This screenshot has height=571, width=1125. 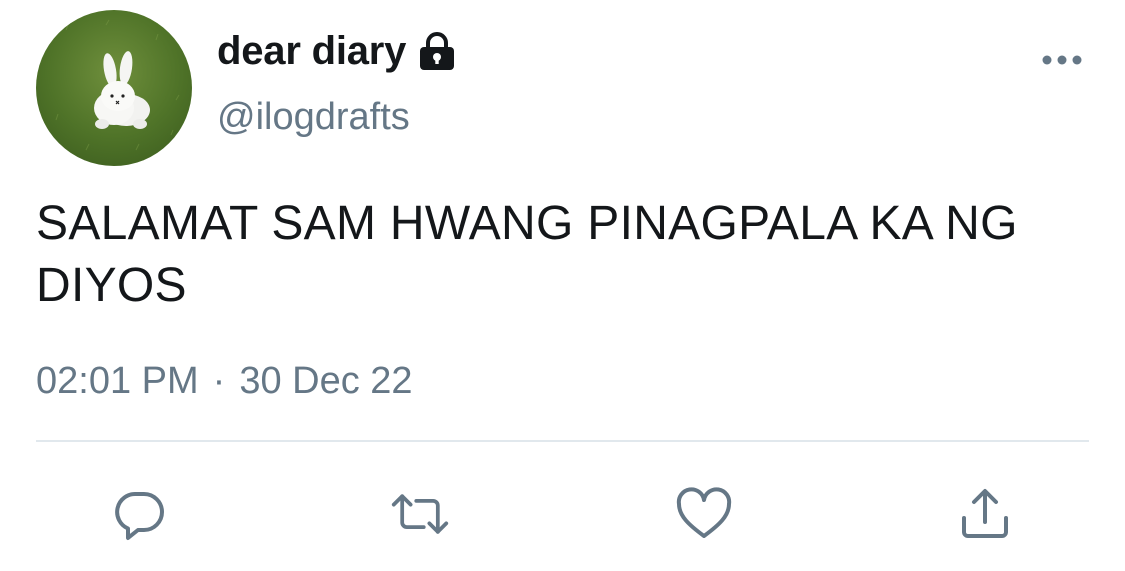 I want to click on retweet-button, so click(x=420, y=514).